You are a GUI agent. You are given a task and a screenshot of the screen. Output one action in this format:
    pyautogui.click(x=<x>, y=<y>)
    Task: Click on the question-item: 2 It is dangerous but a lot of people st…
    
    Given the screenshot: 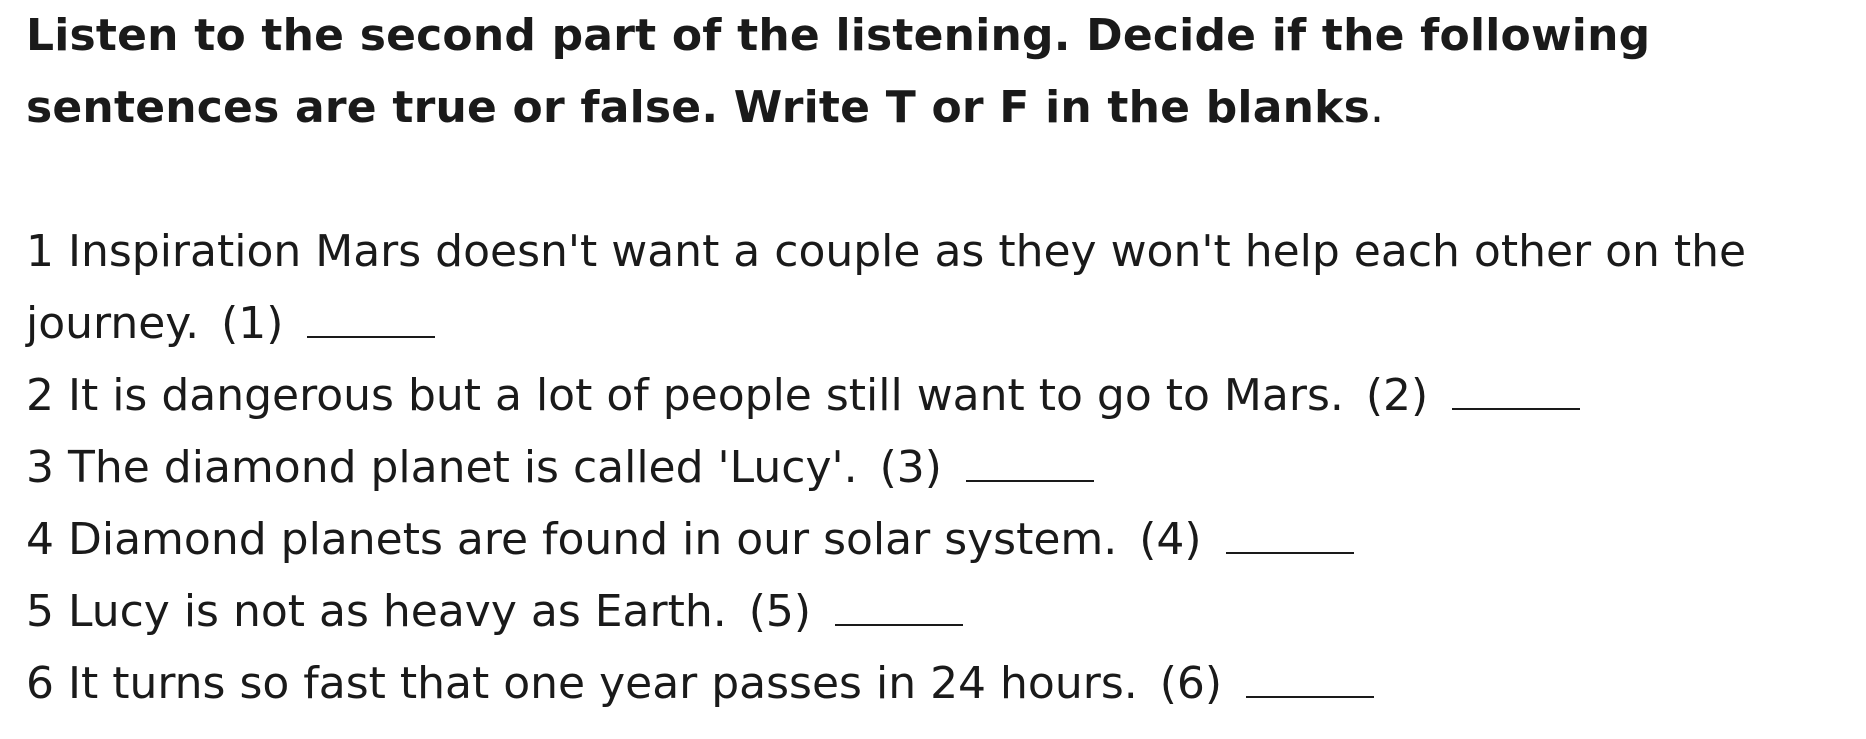 What is the action you would take?
    pyautogui.click(x=936, y=396)
    